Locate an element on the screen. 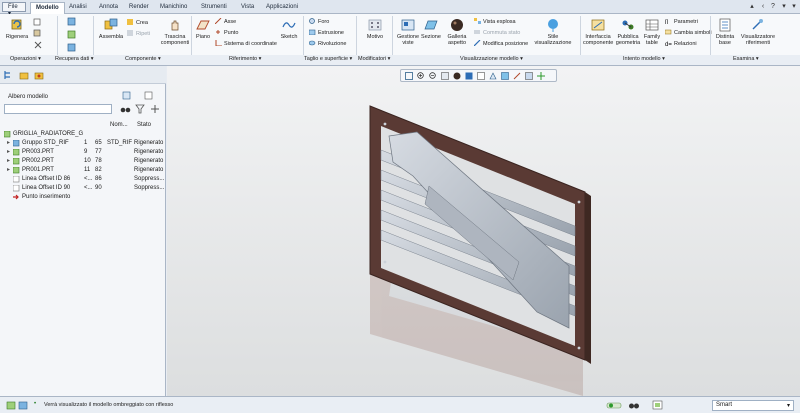  tab-annota: Annota is located at coordinates (108, 8).